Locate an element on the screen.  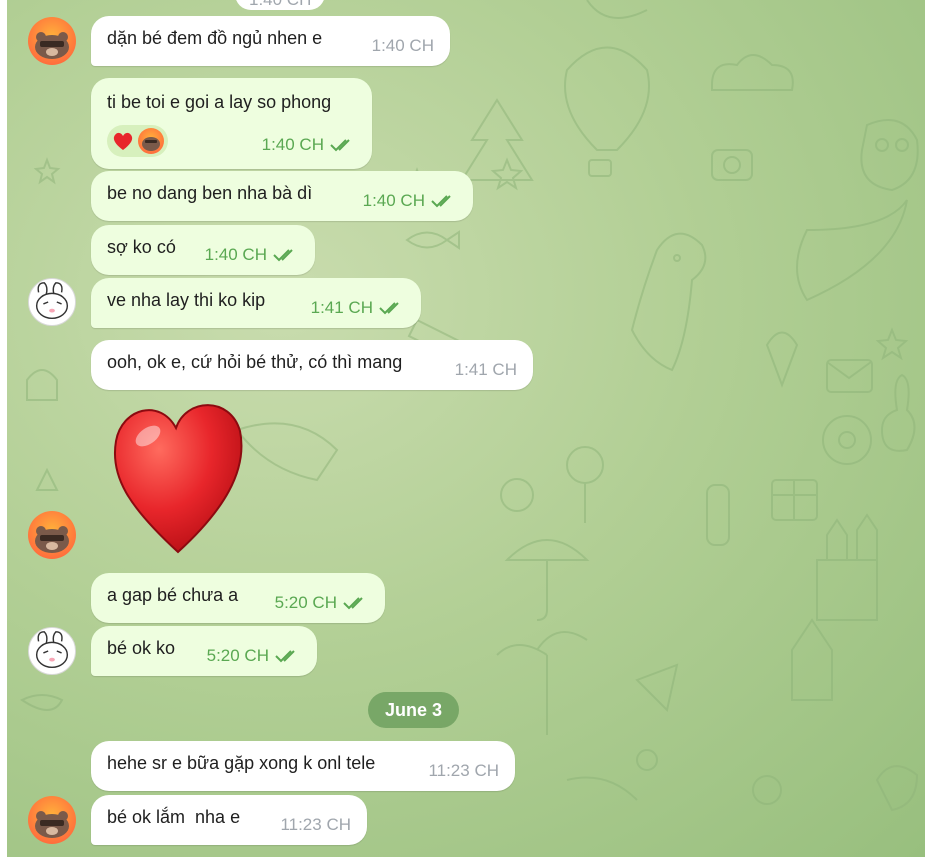
date-separator: June 3 is located at coordinates (413, 710).